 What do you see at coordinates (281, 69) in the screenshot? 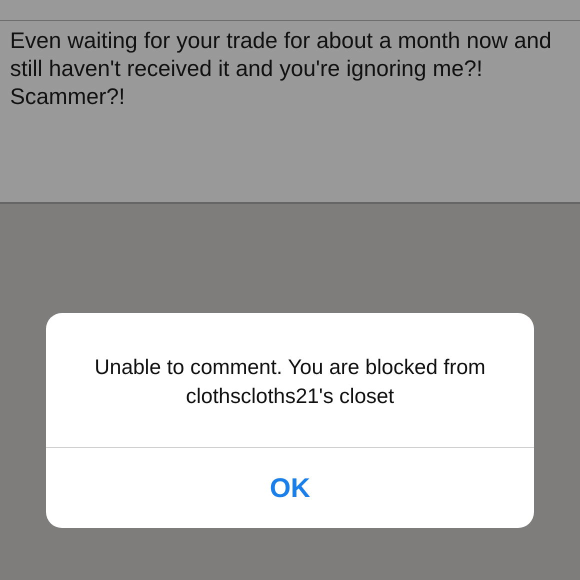
I see `comment-text: Even waiting for your trade for about a month now and still haven't received it and you're ignoring me?! Scammer?!` at bounding box center [281, 69].